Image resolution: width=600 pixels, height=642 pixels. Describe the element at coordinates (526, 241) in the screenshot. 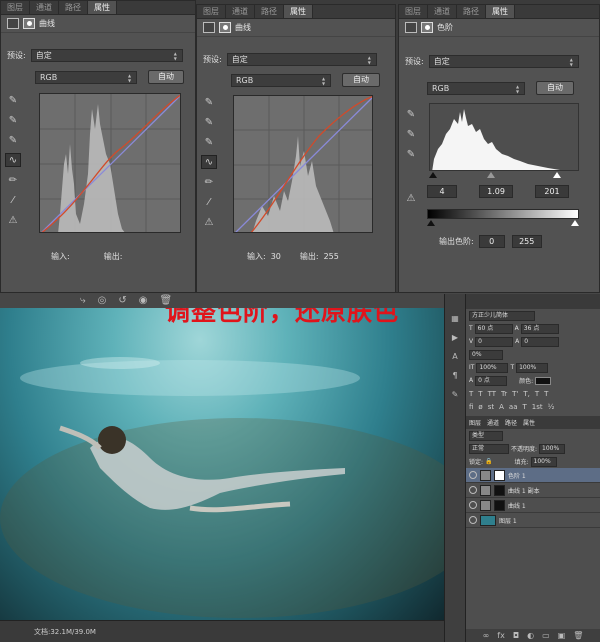

I see `output-white-field: 255` at that location.